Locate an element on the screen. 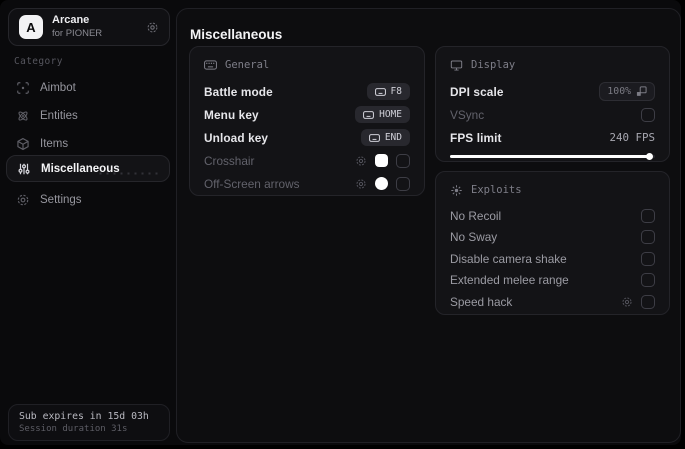 Image resolution: width=685 pixels, height=449 pixels. dpi-scale-value: 100% is located at coordinates (619, 91).